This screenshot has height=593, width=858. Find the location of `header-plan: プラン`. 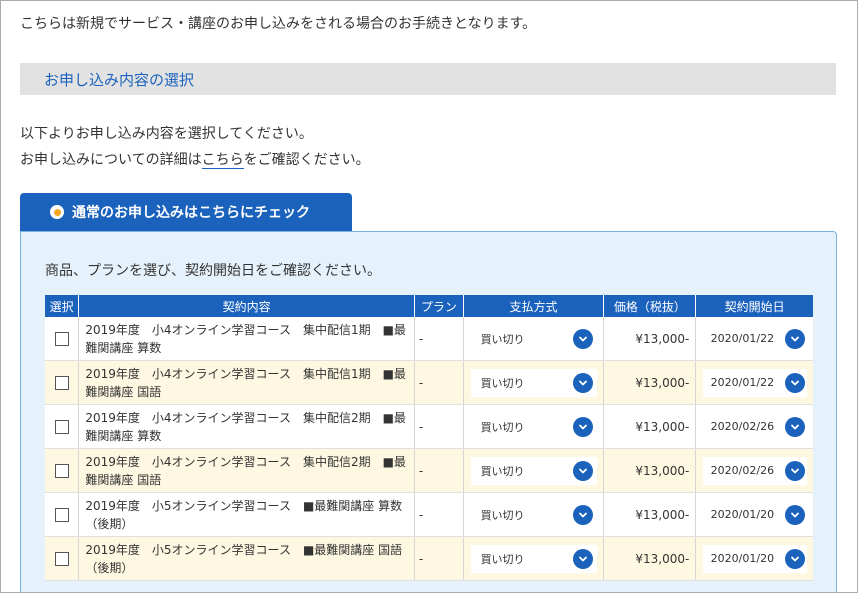

header-plan: プラン is located at coordinates (438, 306).